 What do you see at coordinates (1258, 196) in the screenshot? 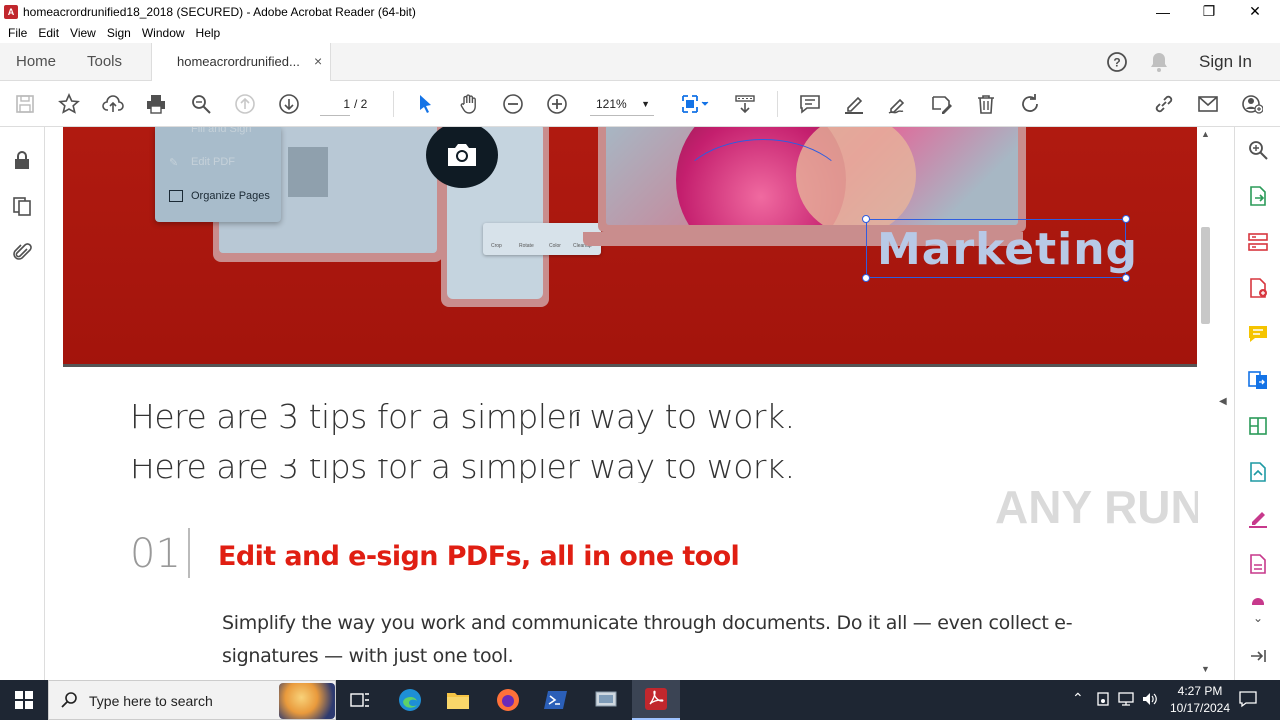
I see `export-pdf-icon` at bounding box center [1258, 196].